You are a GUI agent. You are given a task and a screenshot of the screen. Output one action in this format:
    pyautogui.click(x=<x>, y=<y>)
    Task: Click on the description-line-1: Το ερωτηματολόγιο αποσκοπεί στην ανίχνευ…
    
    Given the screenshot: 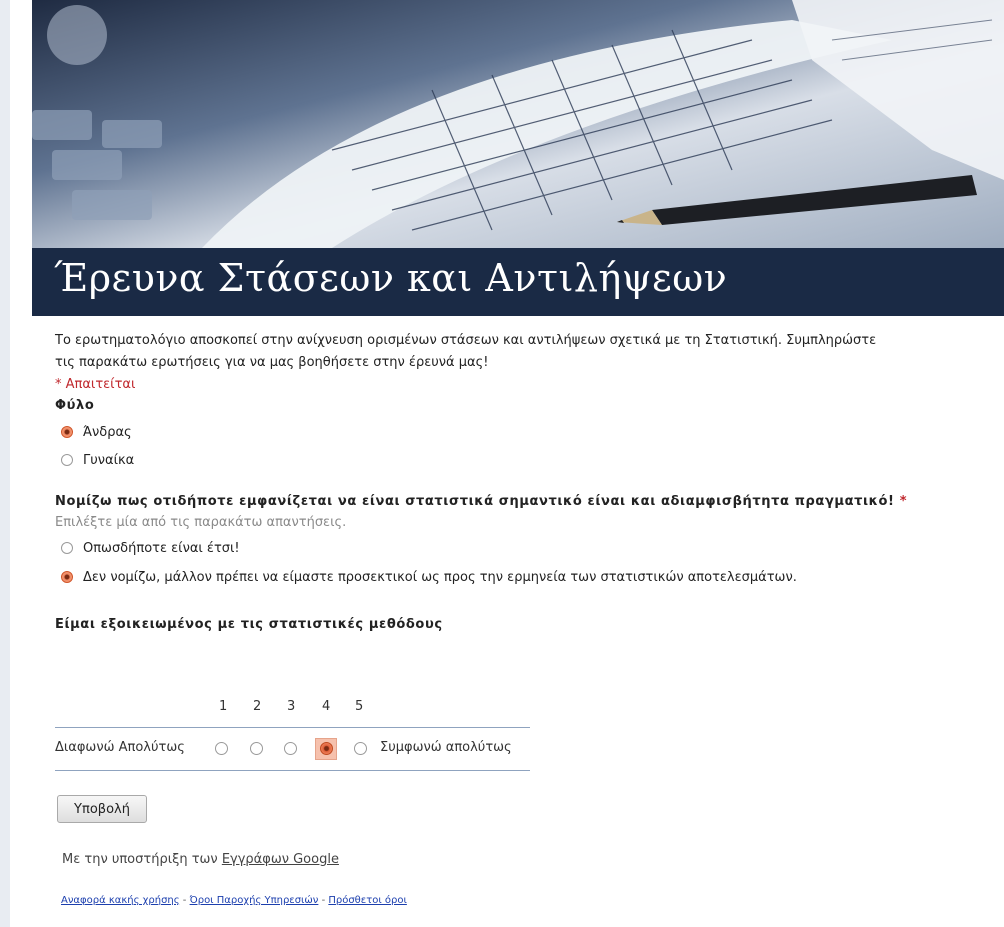 What is the action you would take?
    pyautogui.click(x=466, y=340)
    